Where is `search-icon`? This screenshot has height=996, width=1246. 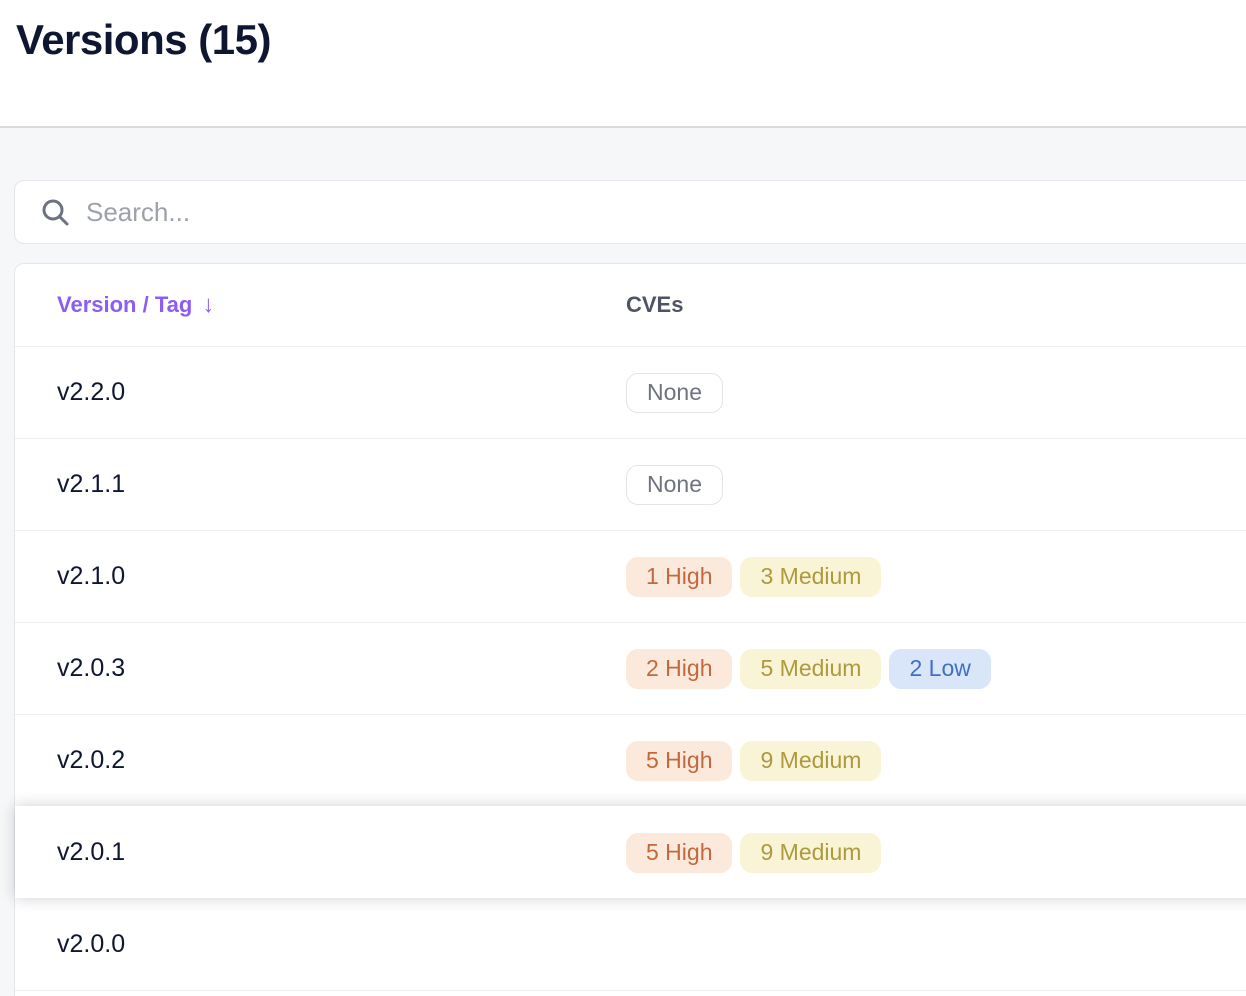
search-icon is located at coordinates (55, 212).